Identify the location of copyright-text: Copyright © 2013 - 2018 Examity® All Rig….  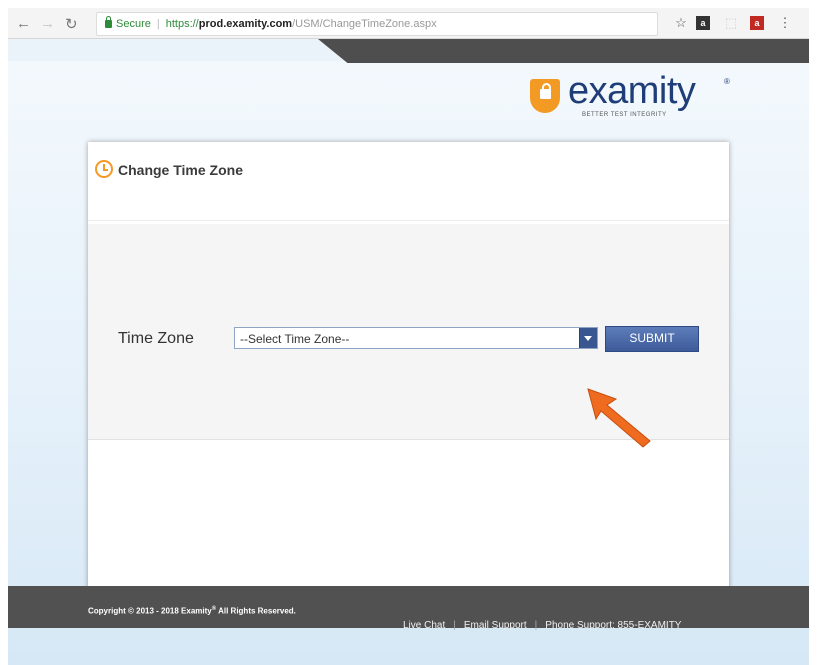
(192, 611).